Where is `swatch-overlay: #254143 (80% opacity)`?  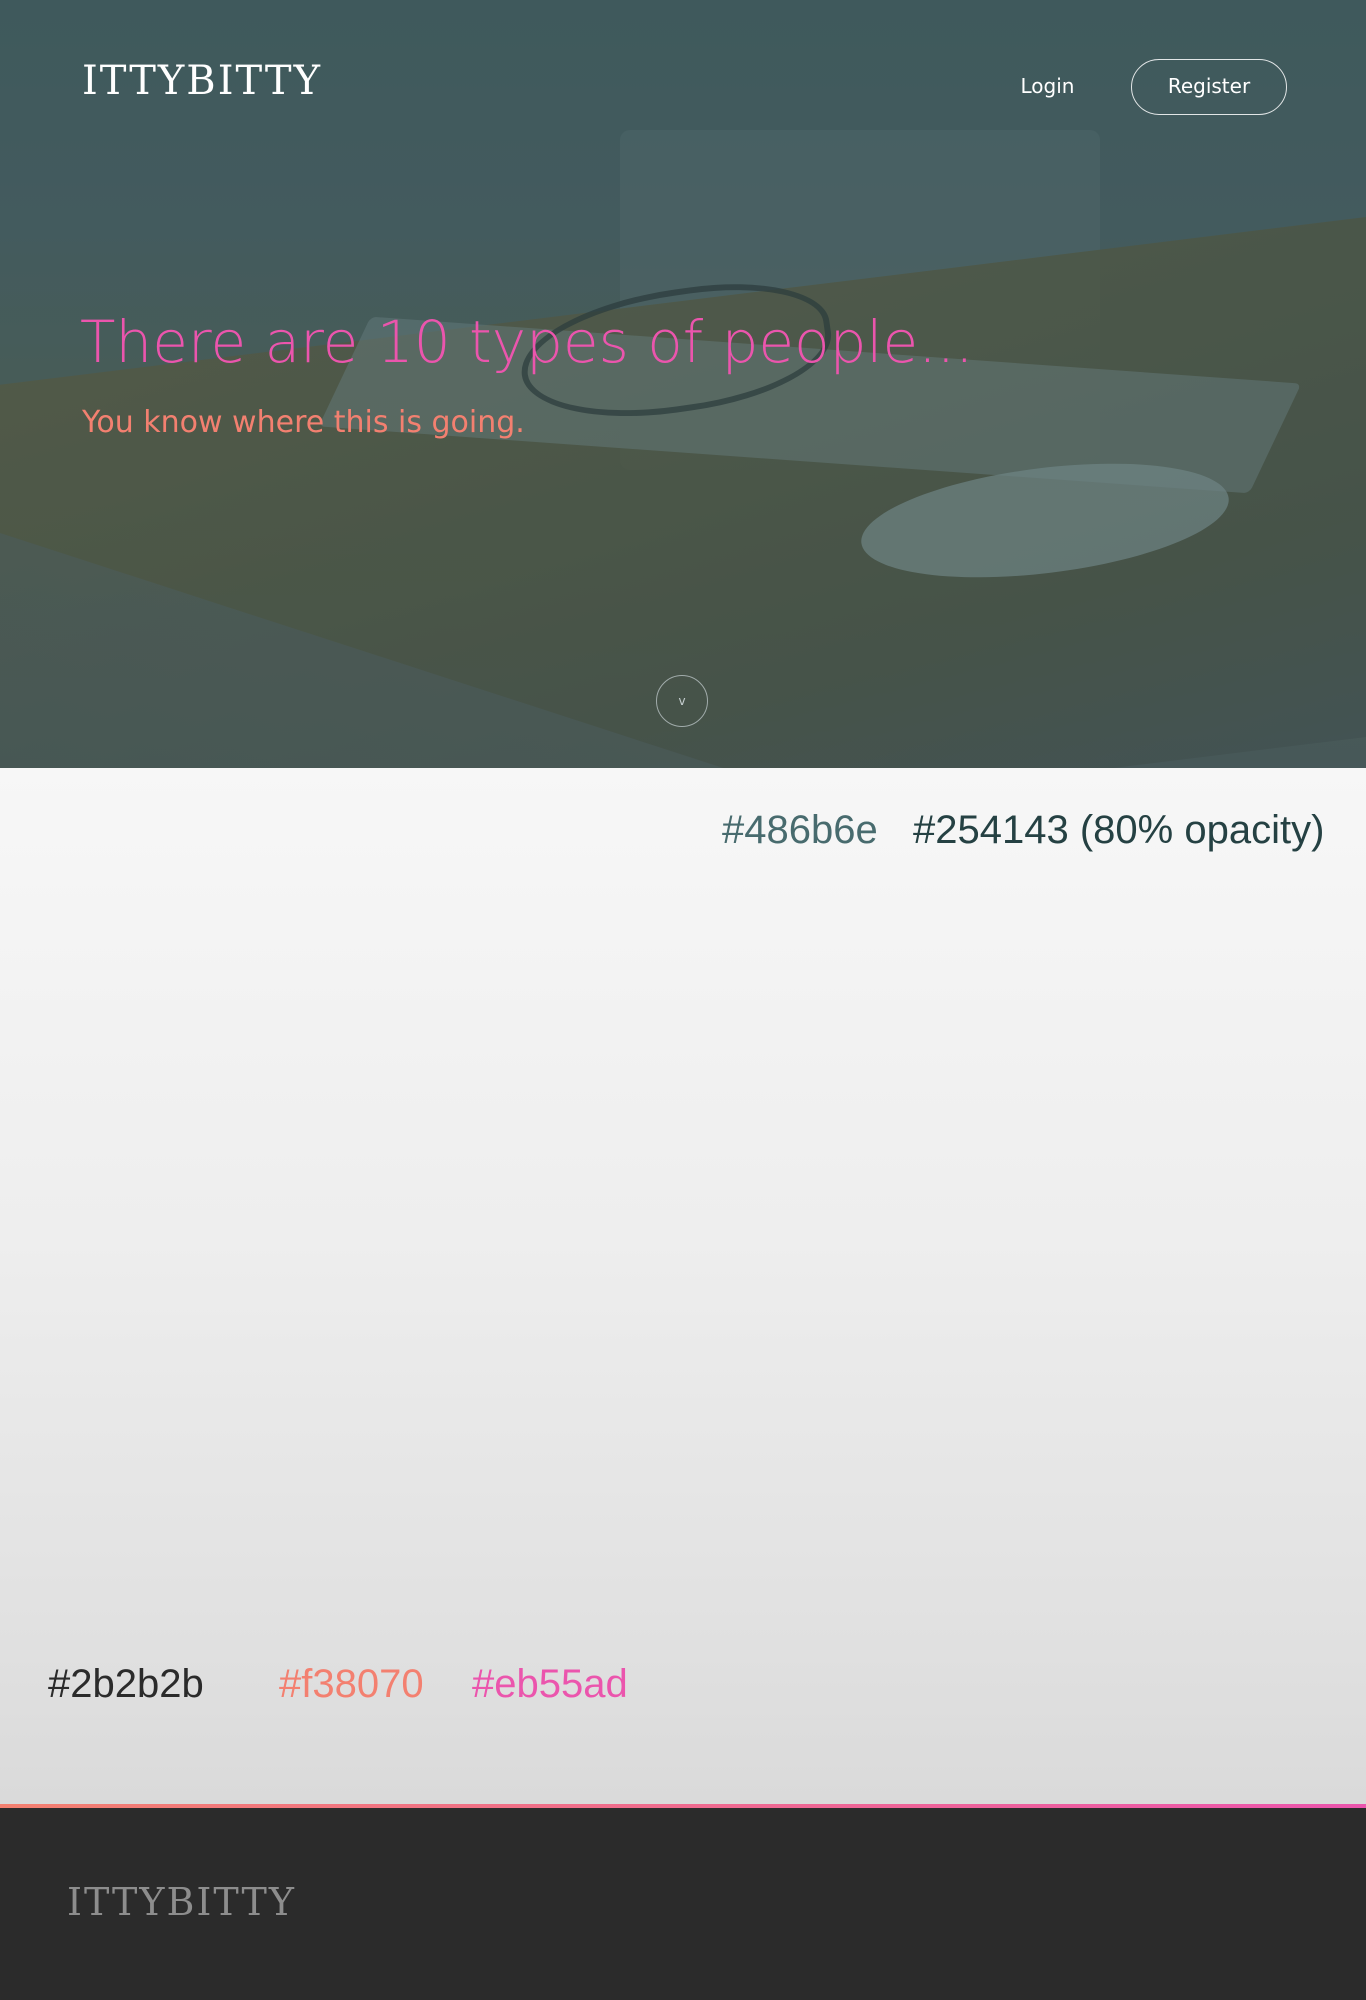
swatch-overlay: #254143 (80% opacity) is located at coordinates (1119, 830).